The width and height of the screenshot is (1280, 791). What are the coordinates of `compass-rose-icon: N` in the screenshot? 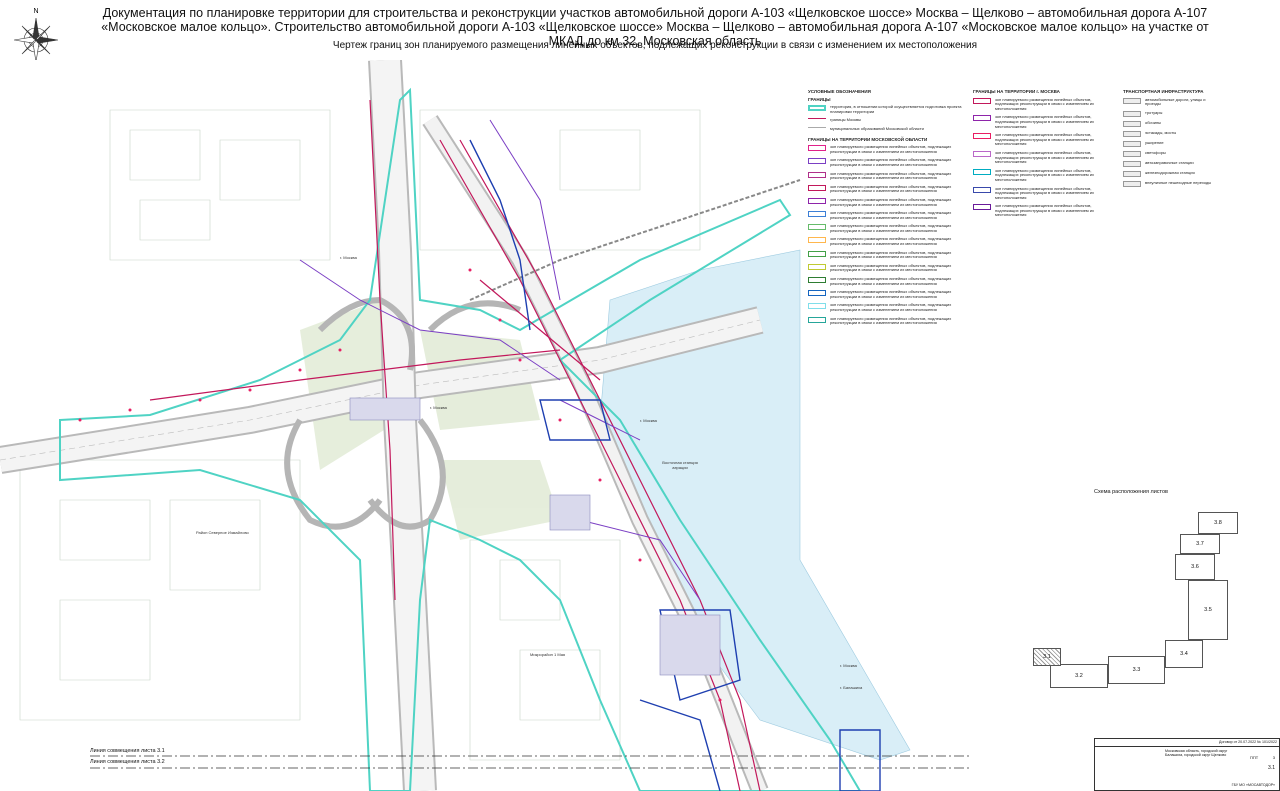 It's located at (36, 36).